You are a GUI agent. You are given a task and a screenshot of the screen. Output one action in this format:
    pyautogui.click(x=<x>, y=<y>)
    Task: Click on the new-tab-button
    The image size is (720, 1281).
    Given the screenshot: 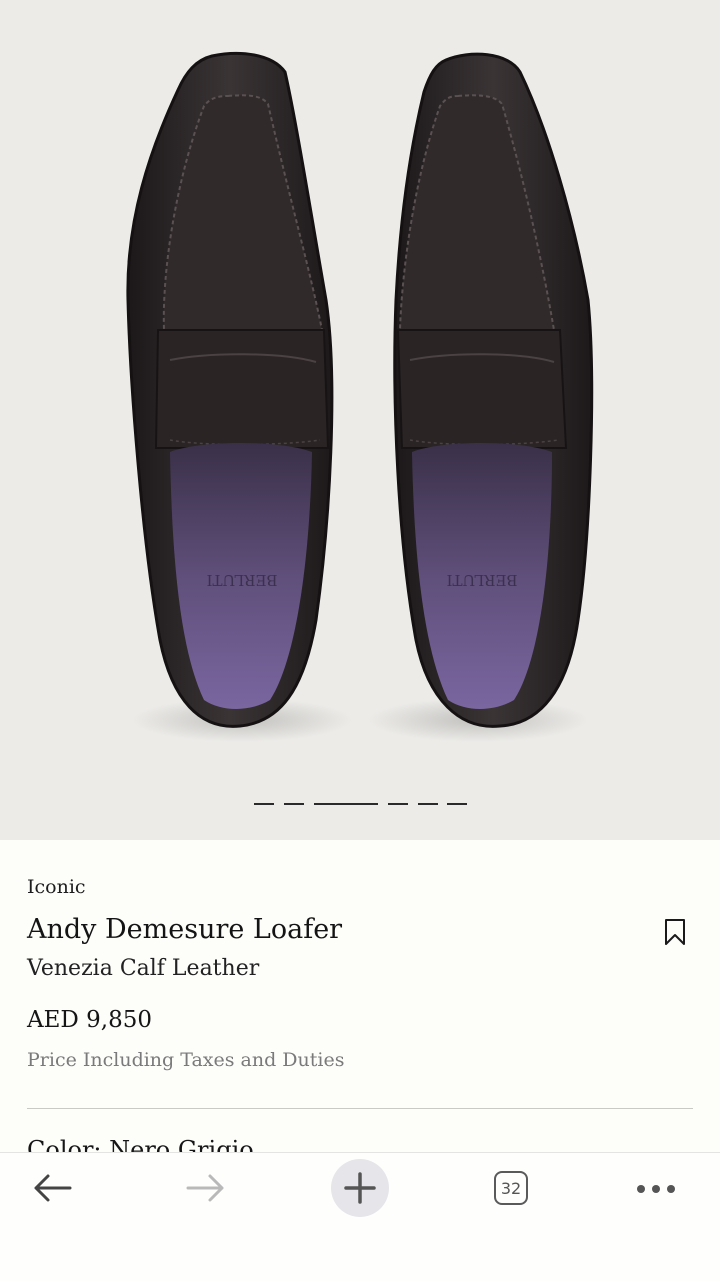 What is the action you would take?
    pyautogui.click(x=360, y=1188)
    